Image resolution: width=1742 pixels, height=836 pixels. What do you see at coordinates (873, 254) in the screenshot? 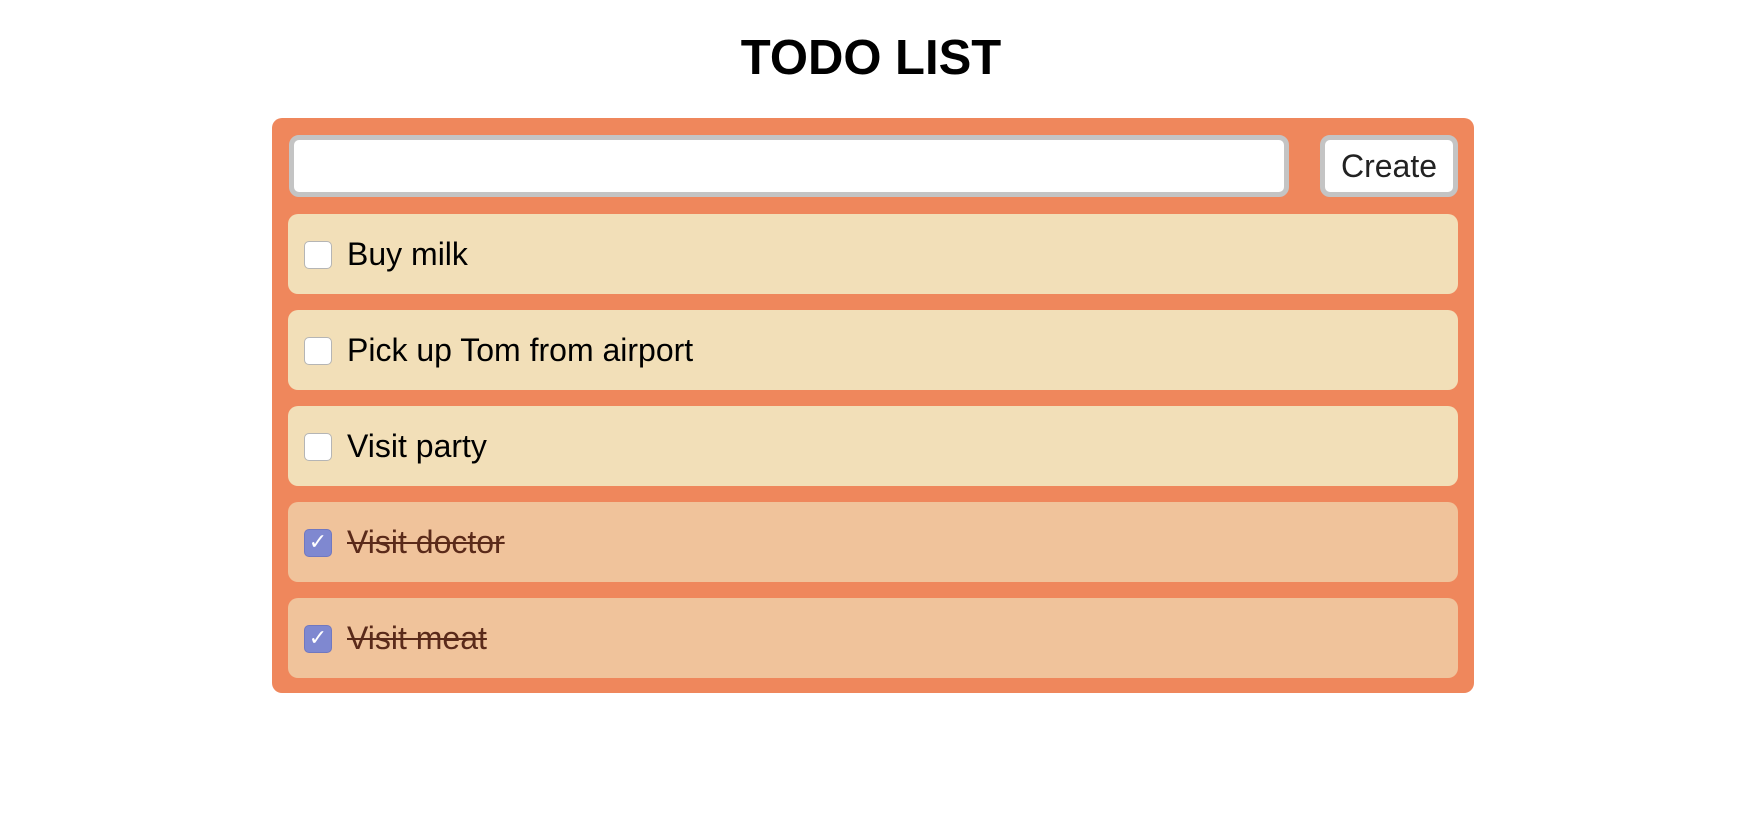
I see `todo-item: ✓ Buy milk` at bounding box center [873, 254].